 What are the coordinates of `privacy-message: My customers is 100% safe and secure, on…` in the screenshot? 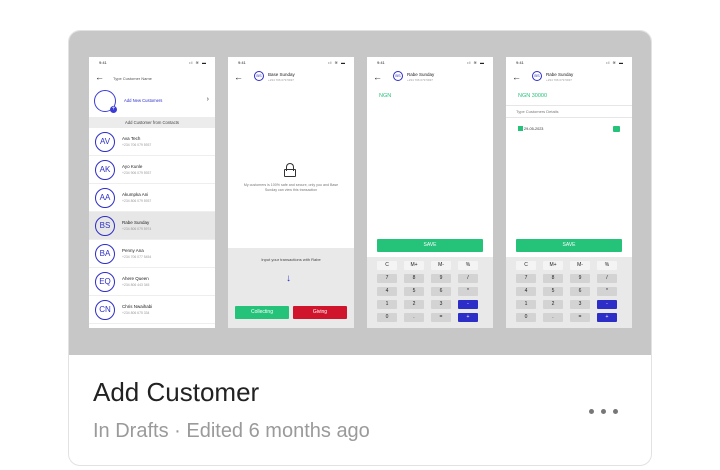 It's located at (291, 187).